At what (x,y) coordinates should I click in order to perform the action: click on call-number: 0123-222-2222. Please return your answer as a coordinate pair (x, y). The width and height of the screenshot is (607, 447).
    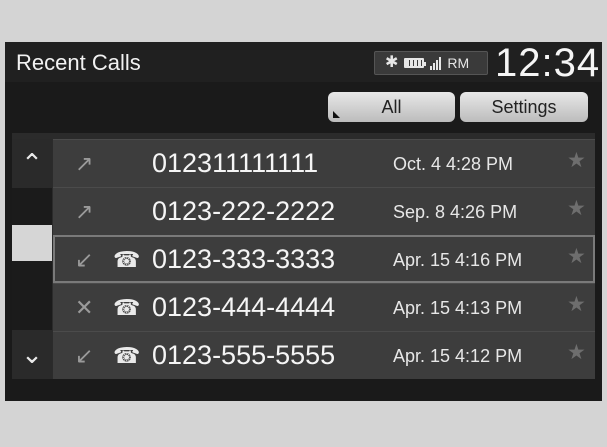
    Looking at the image, I should click on (244, 211).